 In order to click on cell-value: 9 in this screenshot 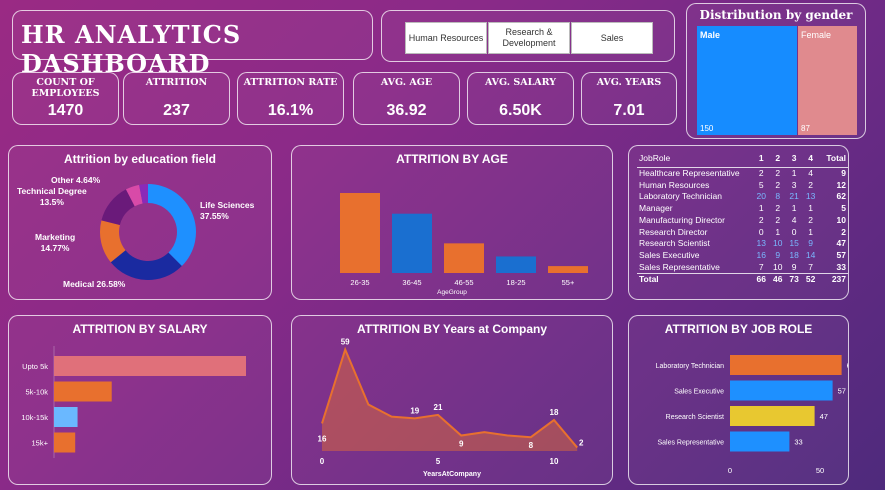, I will do `click(810, 243)`.